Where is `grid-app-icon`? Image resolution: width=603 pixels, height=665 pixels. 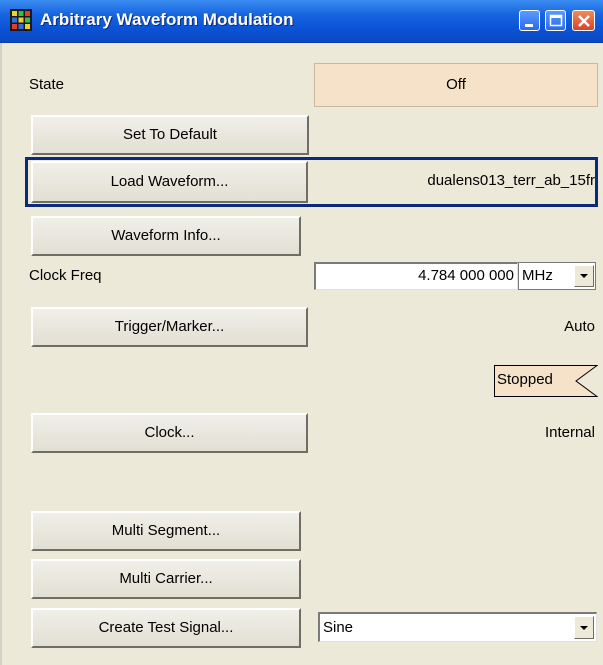 grid-app-icon is located at coordinates (21, 20).